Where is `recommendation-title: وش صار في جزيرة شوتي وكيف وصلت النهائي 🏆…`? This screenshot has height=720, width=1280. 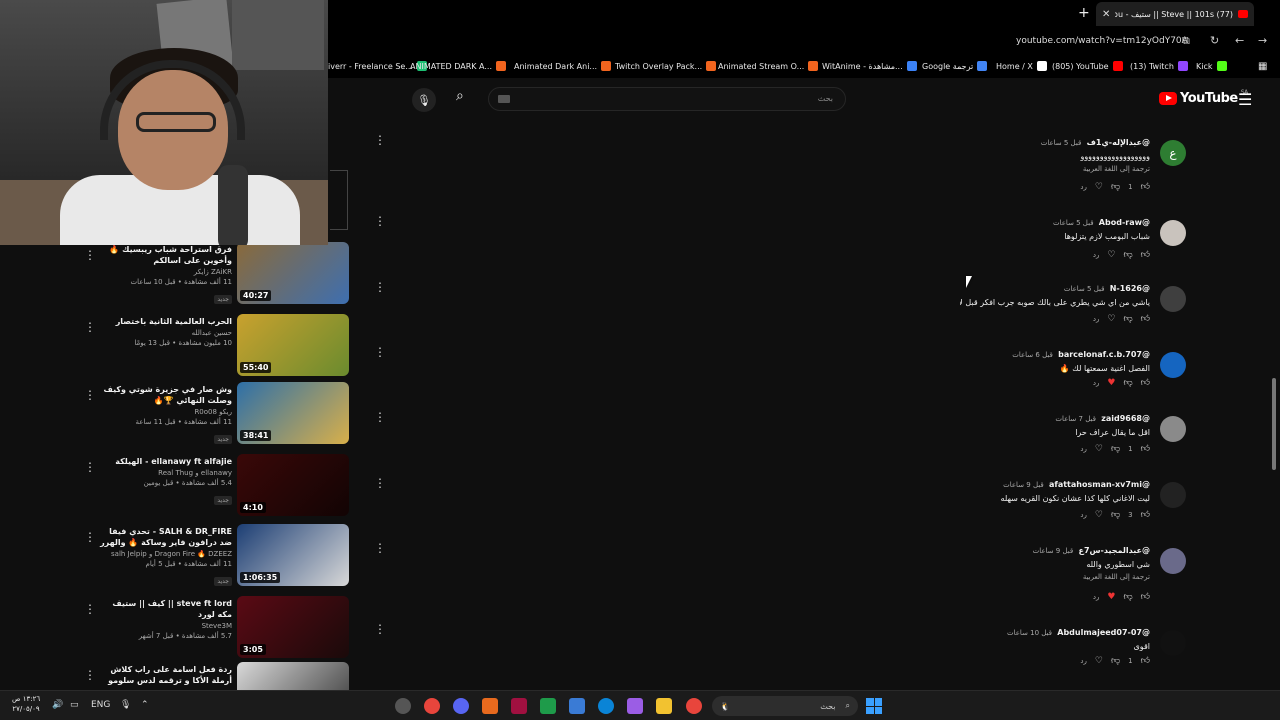 recommendation-title: وش صار في جزيرة شوتي وكيف وصلت النهائي 🏆… is located at coordinates (164, 395).